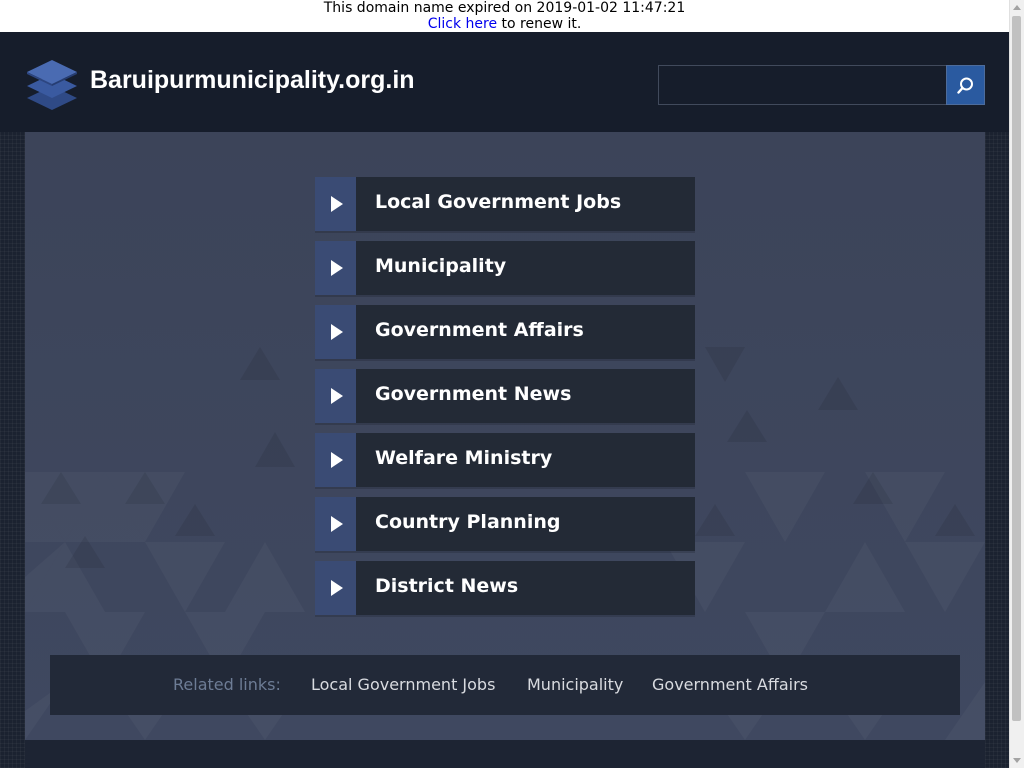 The height and width of the screenshot is (768, 1024). I want to click on related-link-local-government-jobs: Local Government Jobs, so click(403, 685).